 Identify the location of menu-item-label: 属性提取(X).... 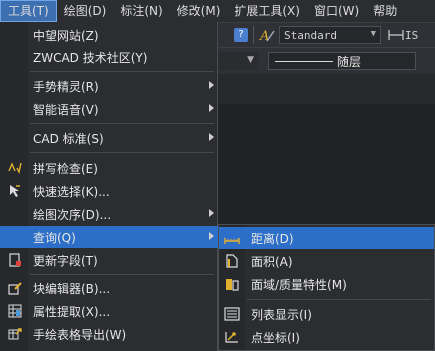
(72, 311).